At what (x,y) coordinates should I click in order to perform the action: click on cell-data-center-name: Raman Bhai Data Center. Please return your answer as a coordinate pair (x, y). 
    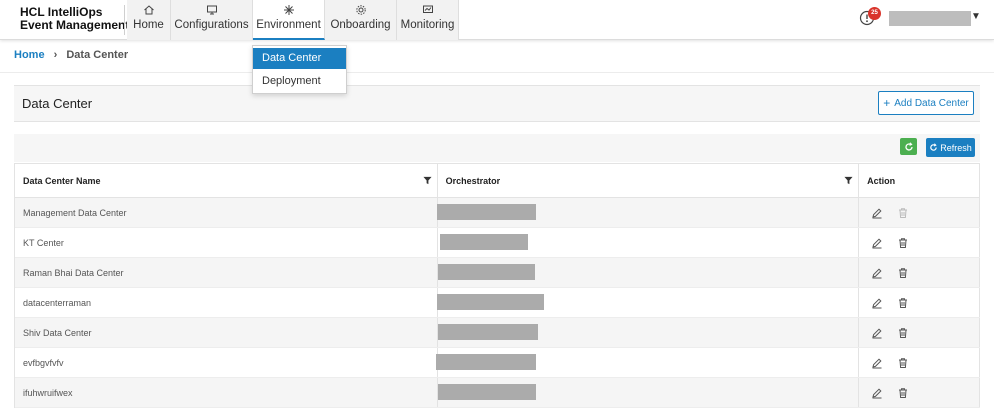
    Looking at the image, I should click on (226, 272).